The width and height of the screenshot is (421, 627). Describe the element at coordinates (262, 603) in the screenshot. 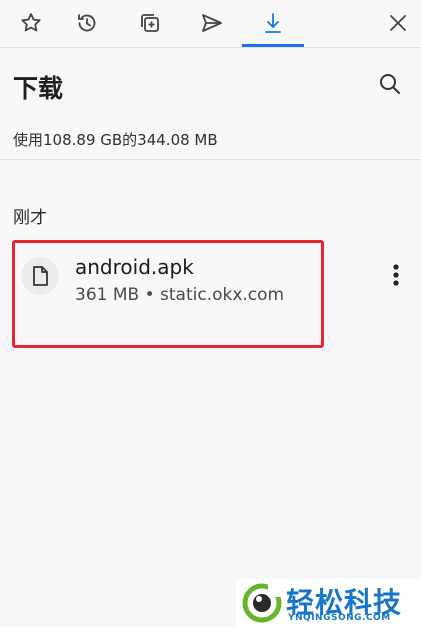

I see `watermark-logo-icon` at that location.